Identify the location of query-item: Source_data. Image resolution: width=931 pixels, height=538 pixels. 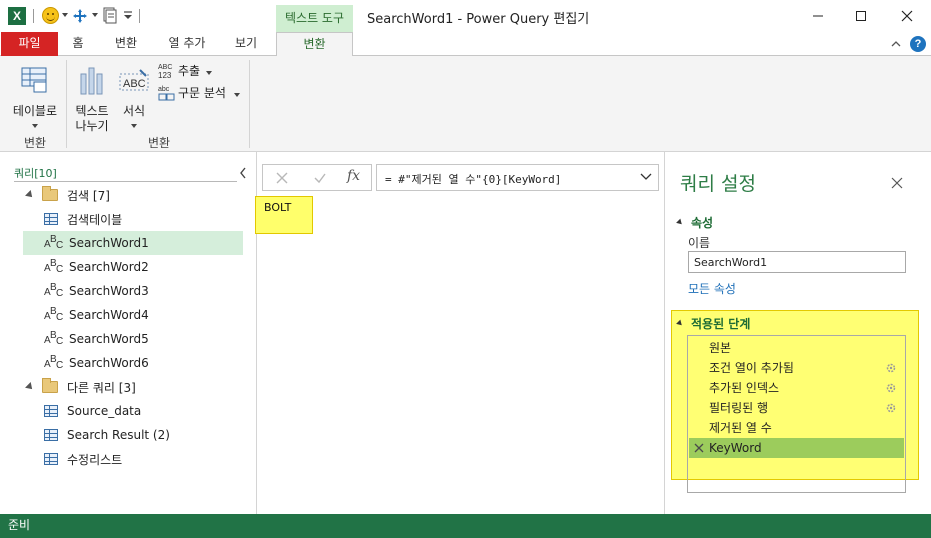
(143, 411).